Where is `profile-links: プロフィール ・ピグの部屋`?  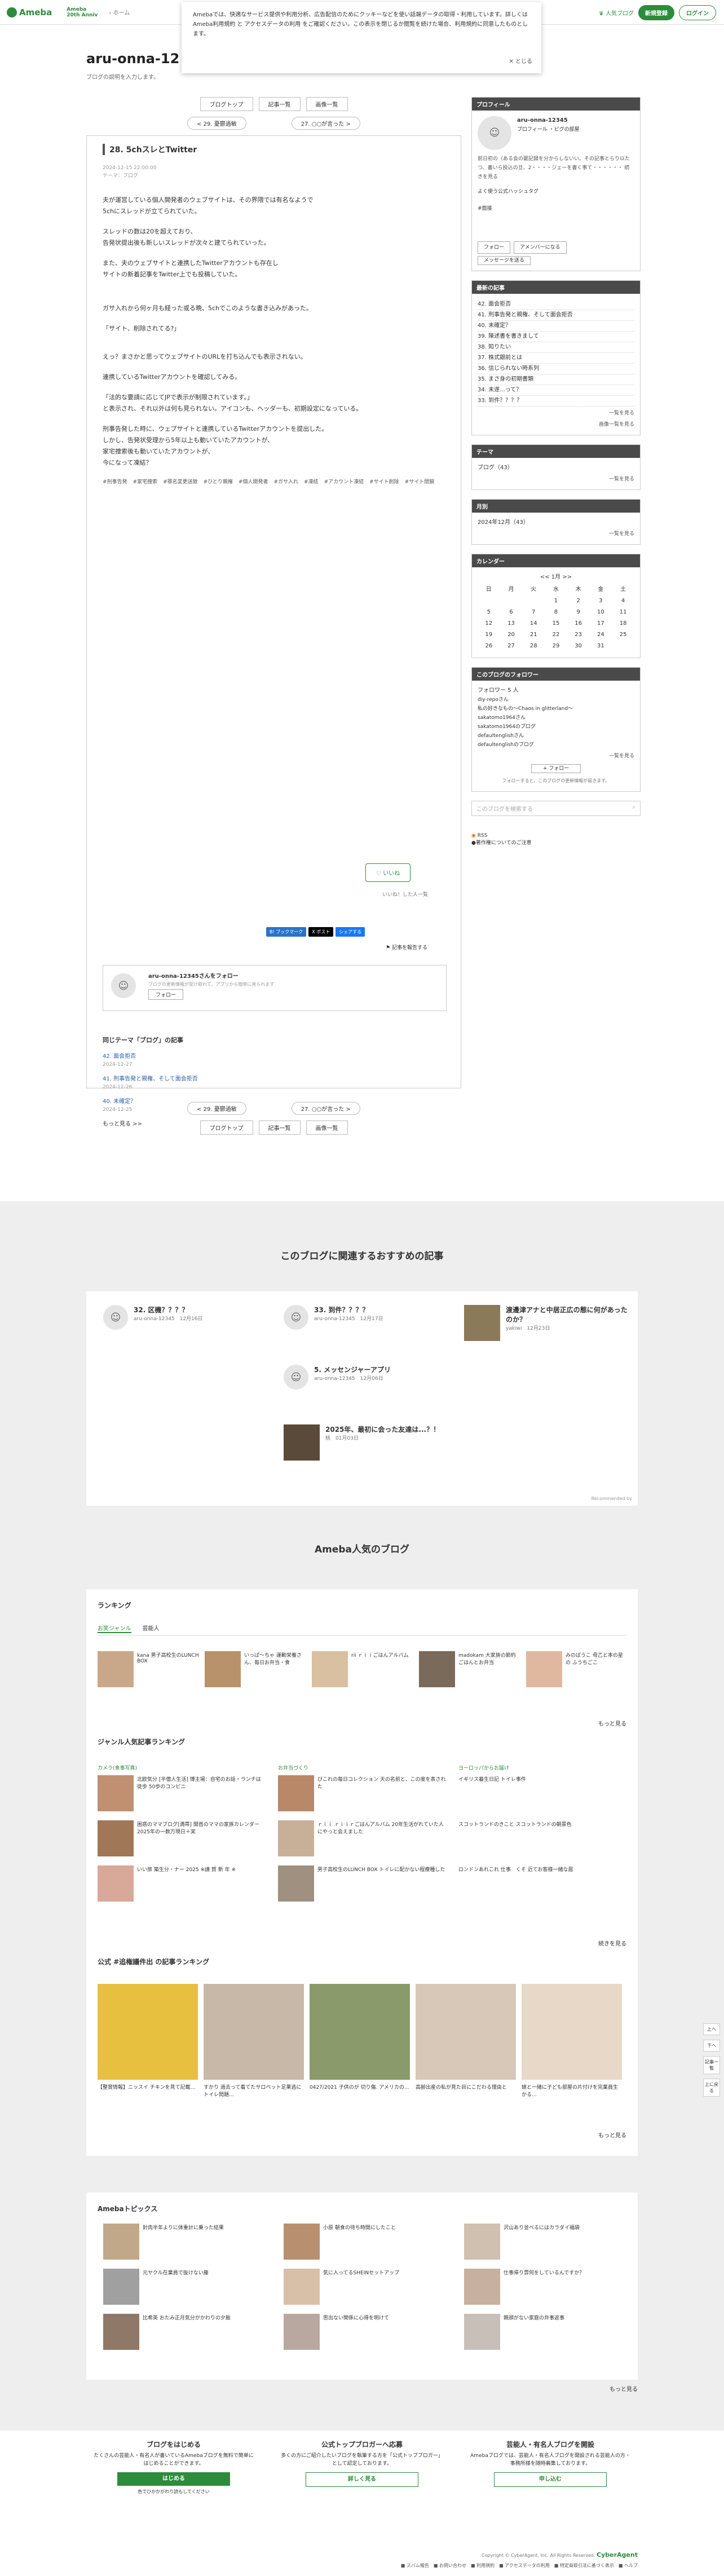
profile-links: プロフィール ・ピグの部屋 is located at coordinates (548, 129).